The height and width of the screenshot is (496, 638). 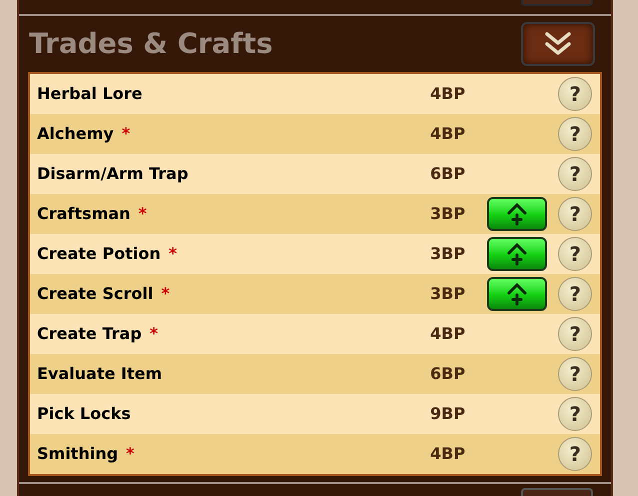 What do you see at coordinates (99, 374) in the screenshot?
I see `skill-name: Evaluate Item` at bounding box center [99, 374].